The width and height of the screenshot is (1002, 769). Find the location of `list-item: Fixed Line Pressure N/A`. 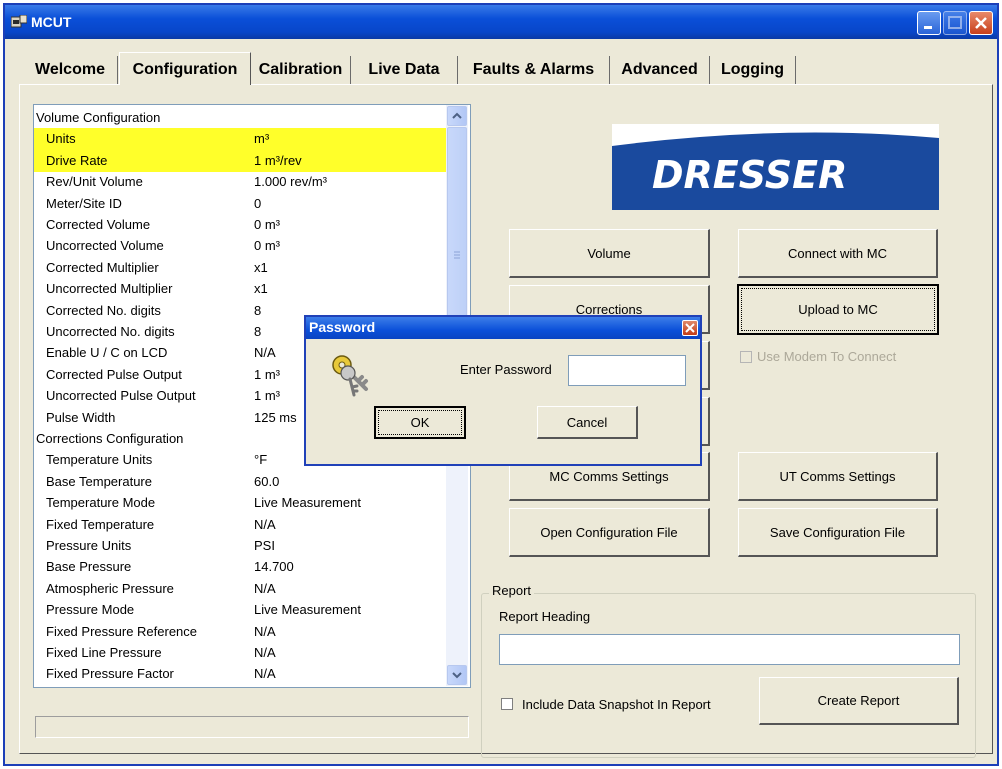

list-item: Fixed Line Pressure N/A is located at coordinates (240, 653).